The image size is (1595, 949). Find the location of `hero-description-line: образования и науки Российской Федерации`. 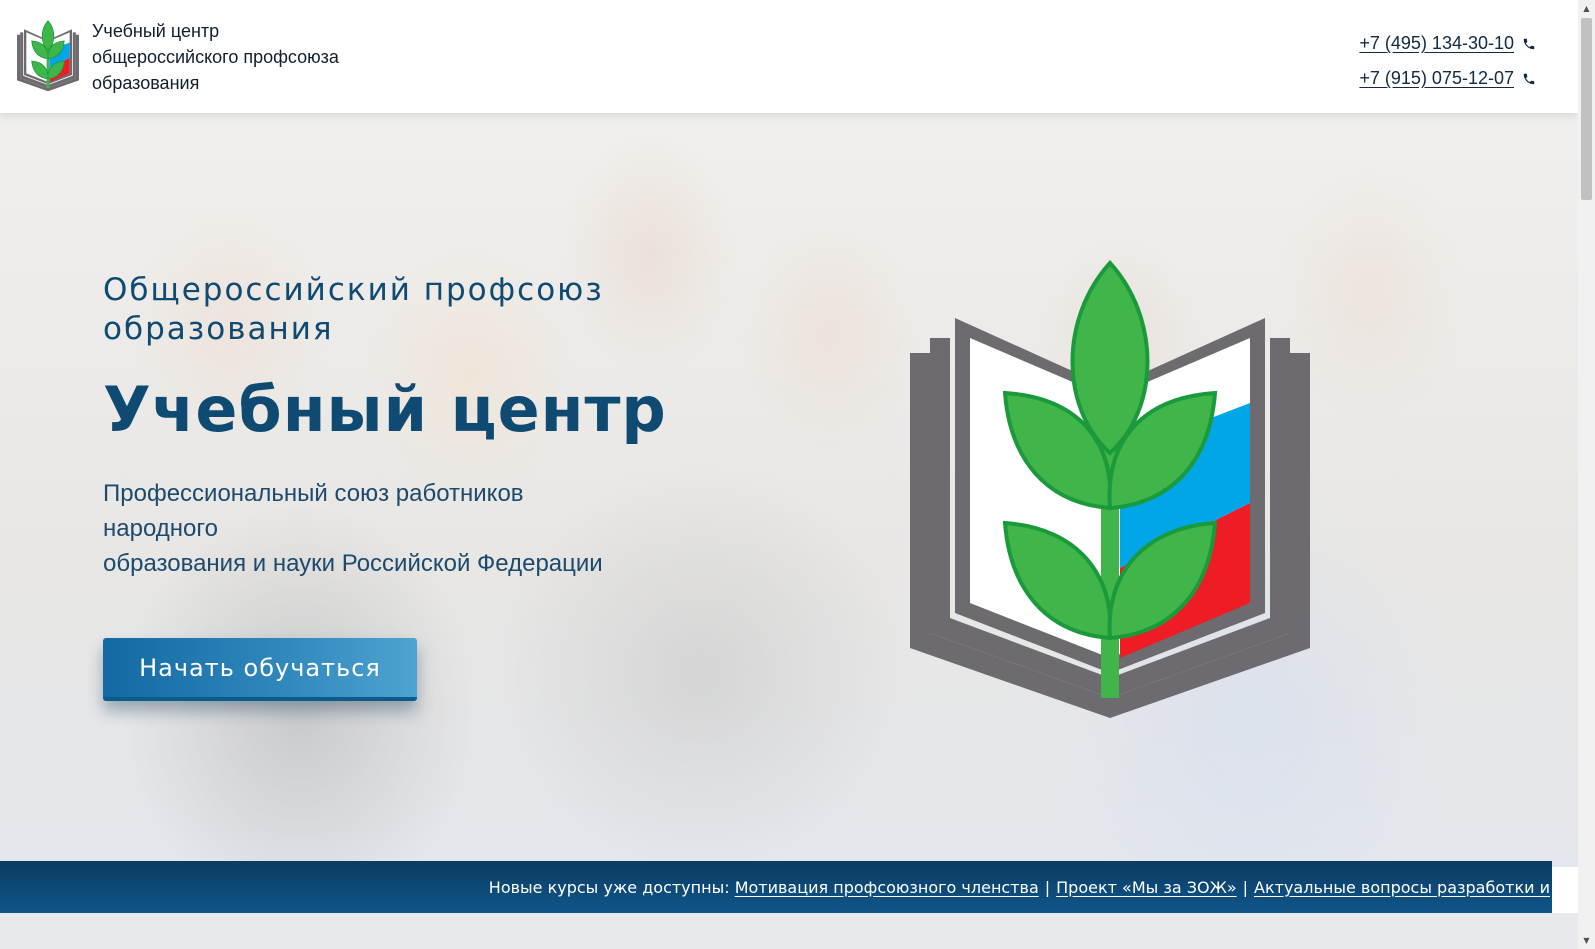

hero-description-line: образования и науки Российской Федерации is located at coordinates (353, 563).